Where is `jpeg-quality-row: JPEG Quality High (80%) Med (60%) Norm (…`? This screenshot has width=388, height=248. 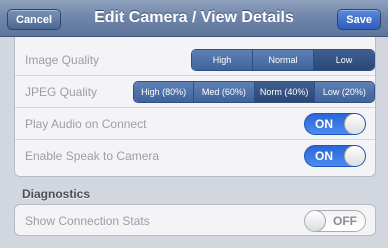 jpeg-quality-row: JPEG Quality High (80%) Med (60%) Norm (… is located at coordinates (195, 92).